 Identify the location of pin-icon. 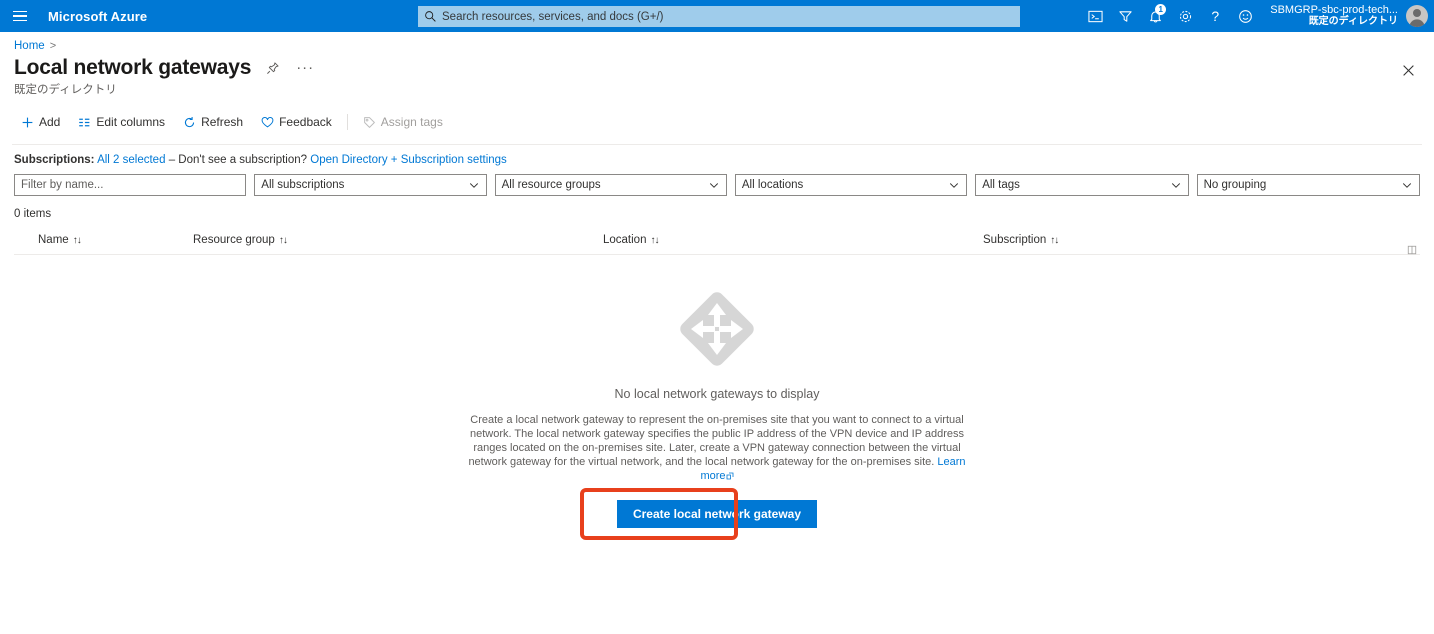
(273, 68).